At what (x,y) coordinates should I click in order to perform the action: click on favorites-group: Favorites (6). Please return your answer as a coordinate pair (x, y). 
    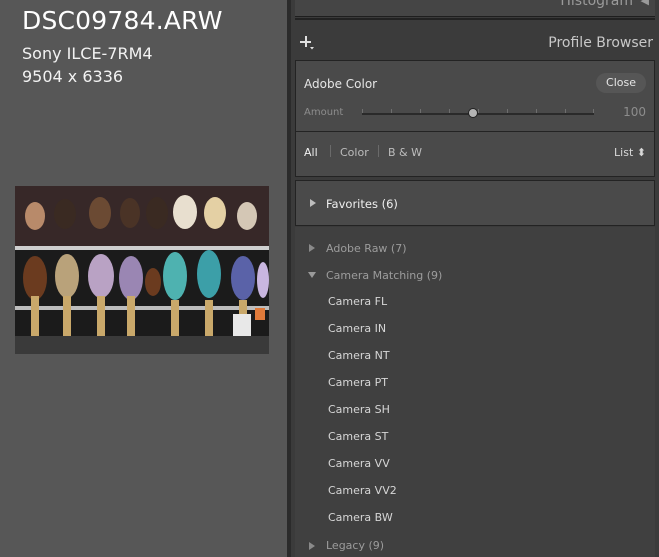
    Looking at the image, I should click on (475, 203).